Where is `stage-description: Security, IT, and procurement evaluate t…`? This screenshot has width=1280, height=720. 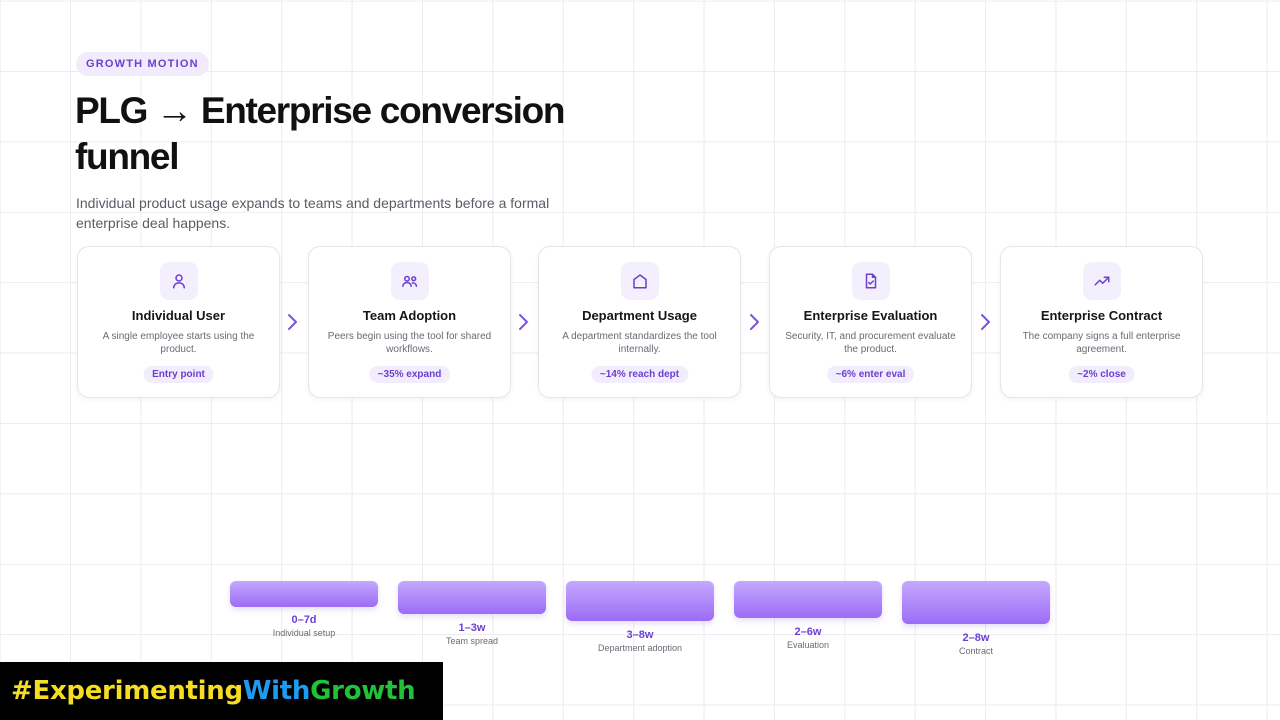
stage-description: Security, IT, and procurement evaluate t… is located at coordinates (870, 343).